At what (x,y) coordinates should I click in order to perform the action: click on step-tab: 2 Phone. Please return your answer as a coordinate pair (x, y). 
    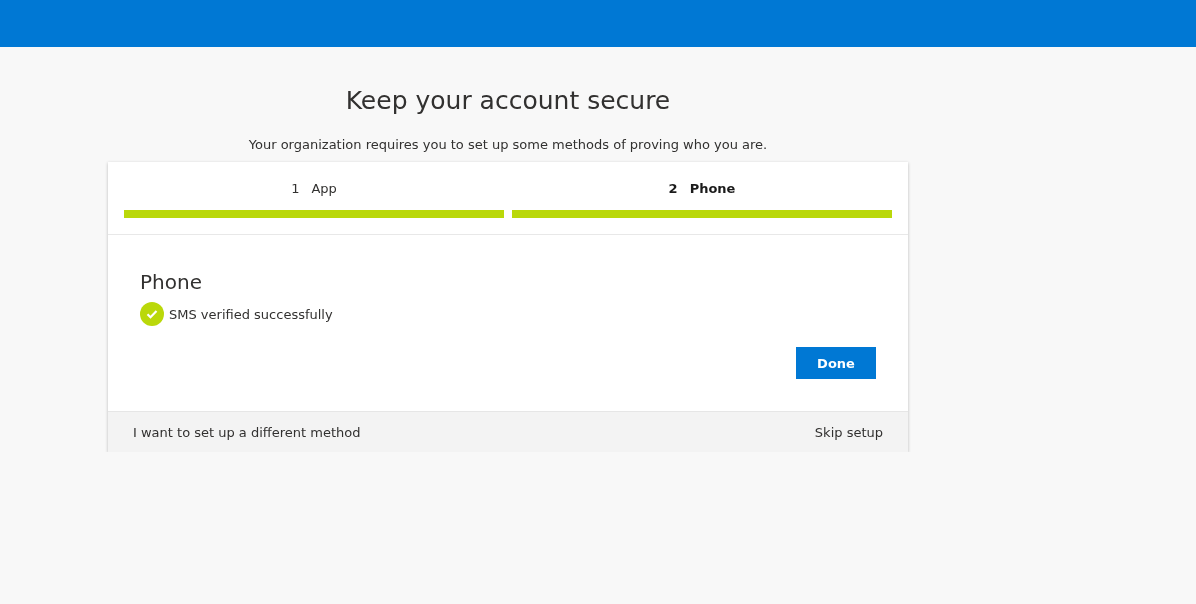
    Looking at the image, I should click on (702, 188).